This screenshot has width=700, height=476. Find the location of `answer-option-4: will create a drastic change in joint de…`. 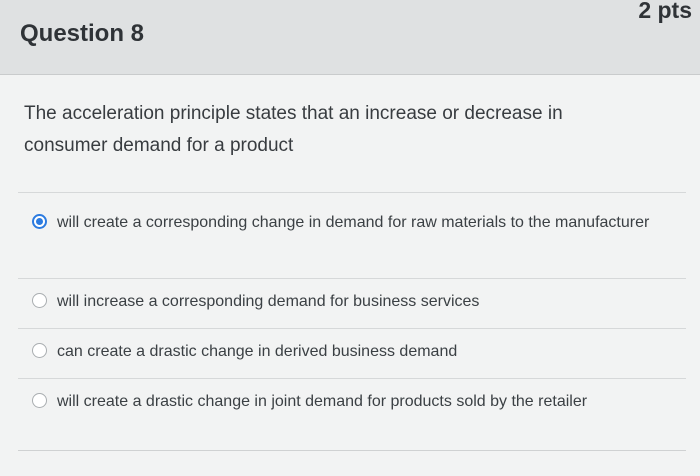

answer-option-4: will create a drastic change in joint de… is located at coordinates (352, 402).